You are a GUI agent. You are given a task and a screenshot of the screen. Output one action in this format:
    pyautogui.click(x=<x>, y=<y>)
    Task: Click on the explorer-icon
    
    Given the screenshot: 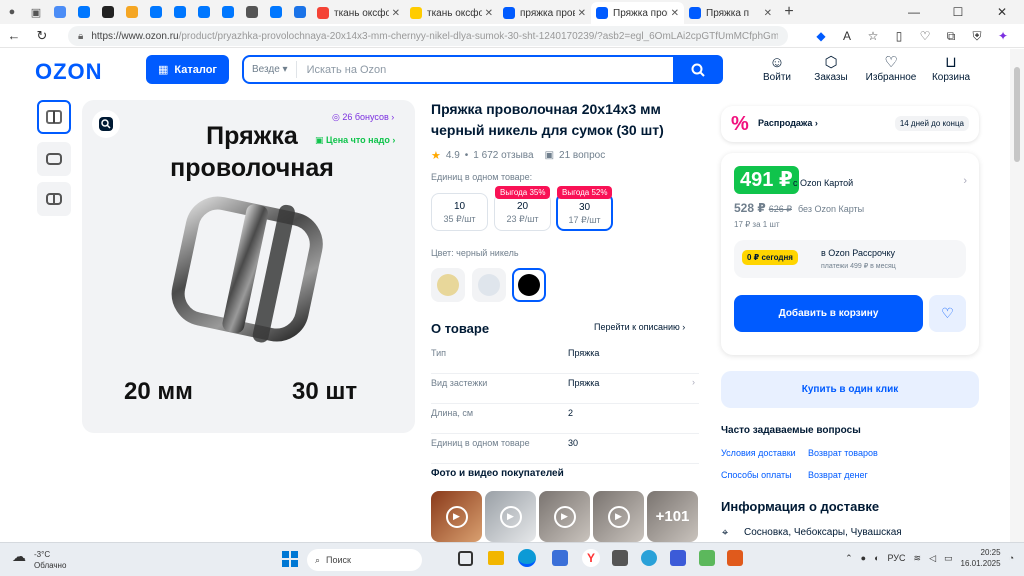 What is the action you would take?
    pyautogui.click(x=496, y=558)
    